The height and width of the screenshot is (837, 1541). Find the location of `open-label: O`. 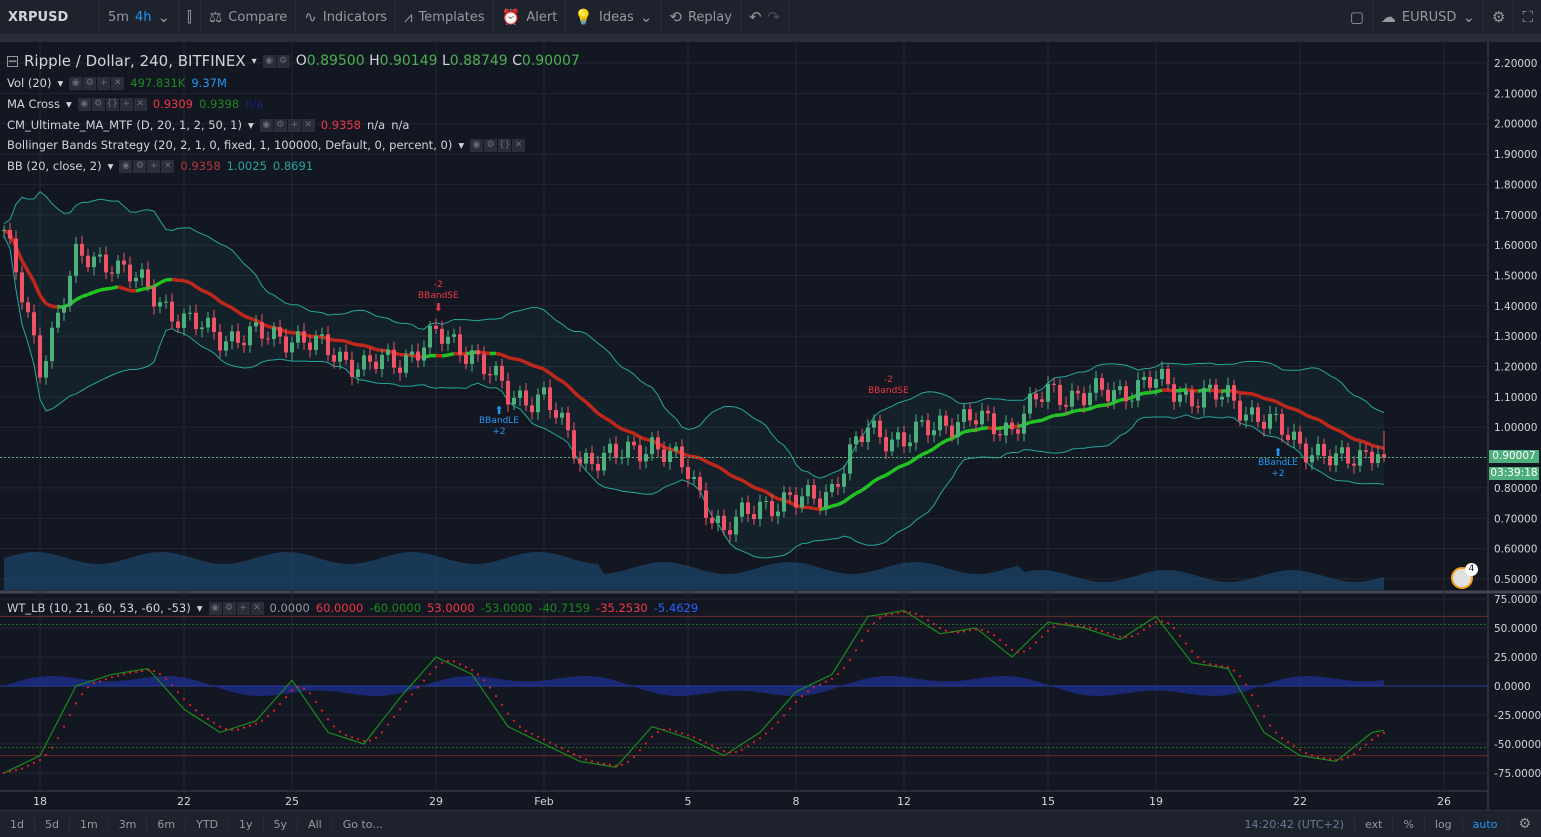

open-label: O is located at coordinates (301, 61).